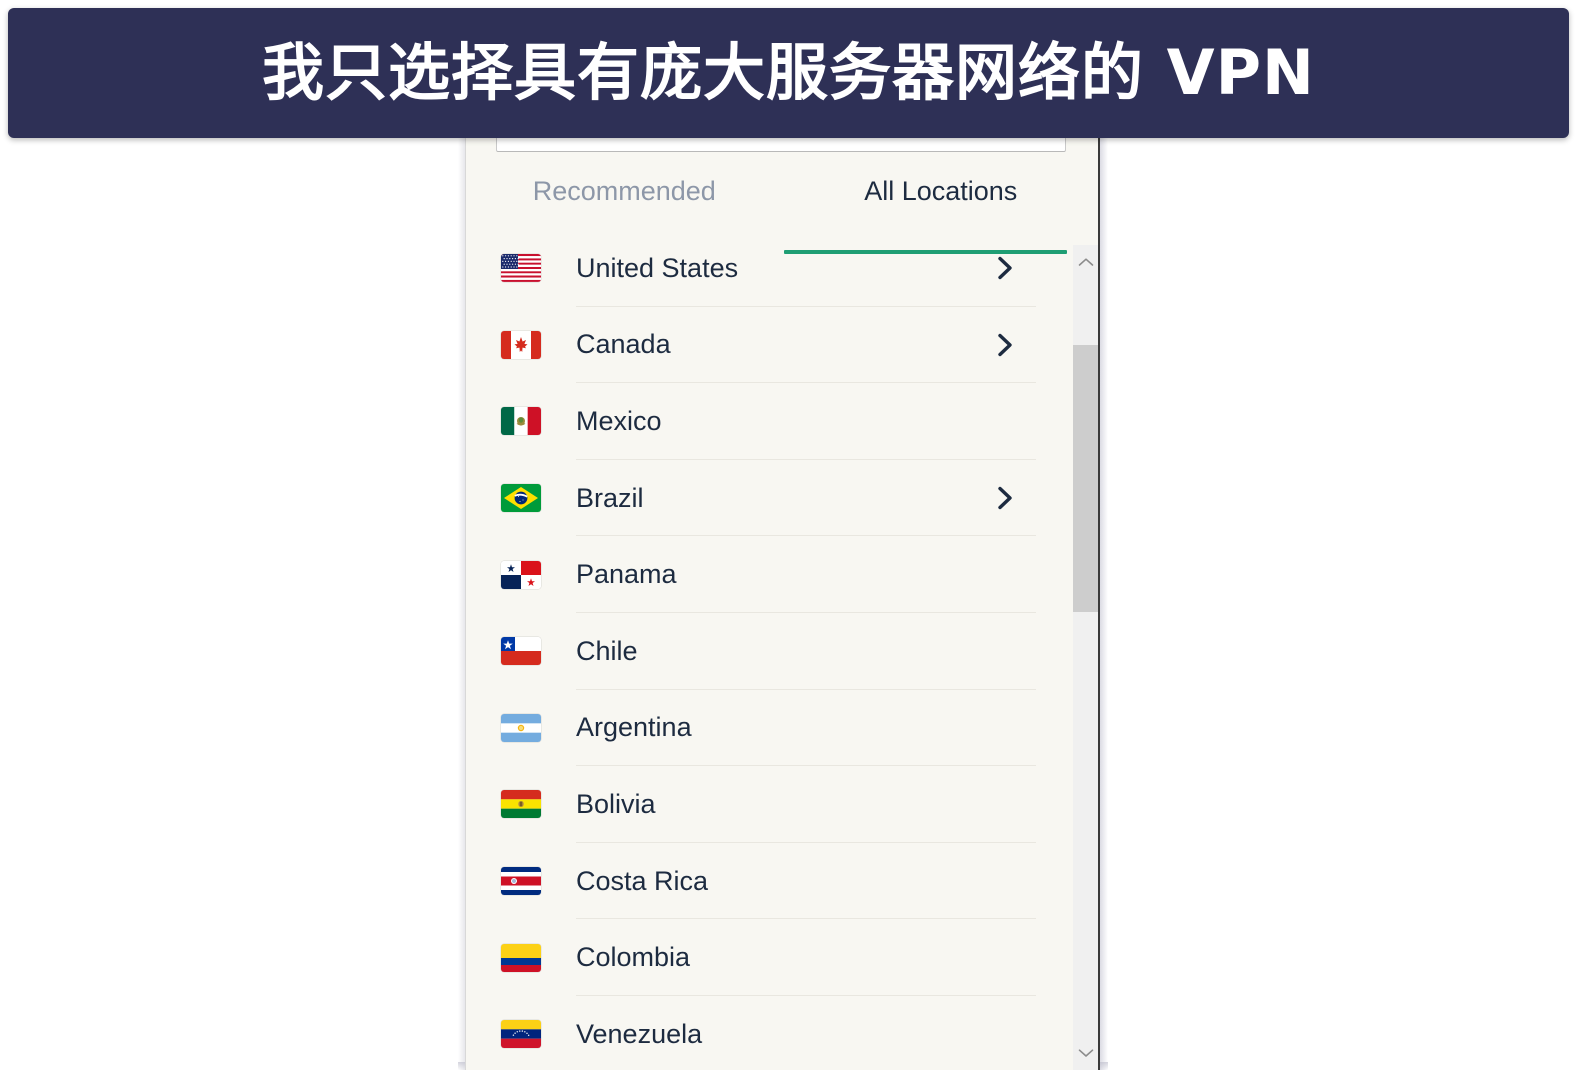  I want to click on location-name: Costa Rica, so click(642, 880).